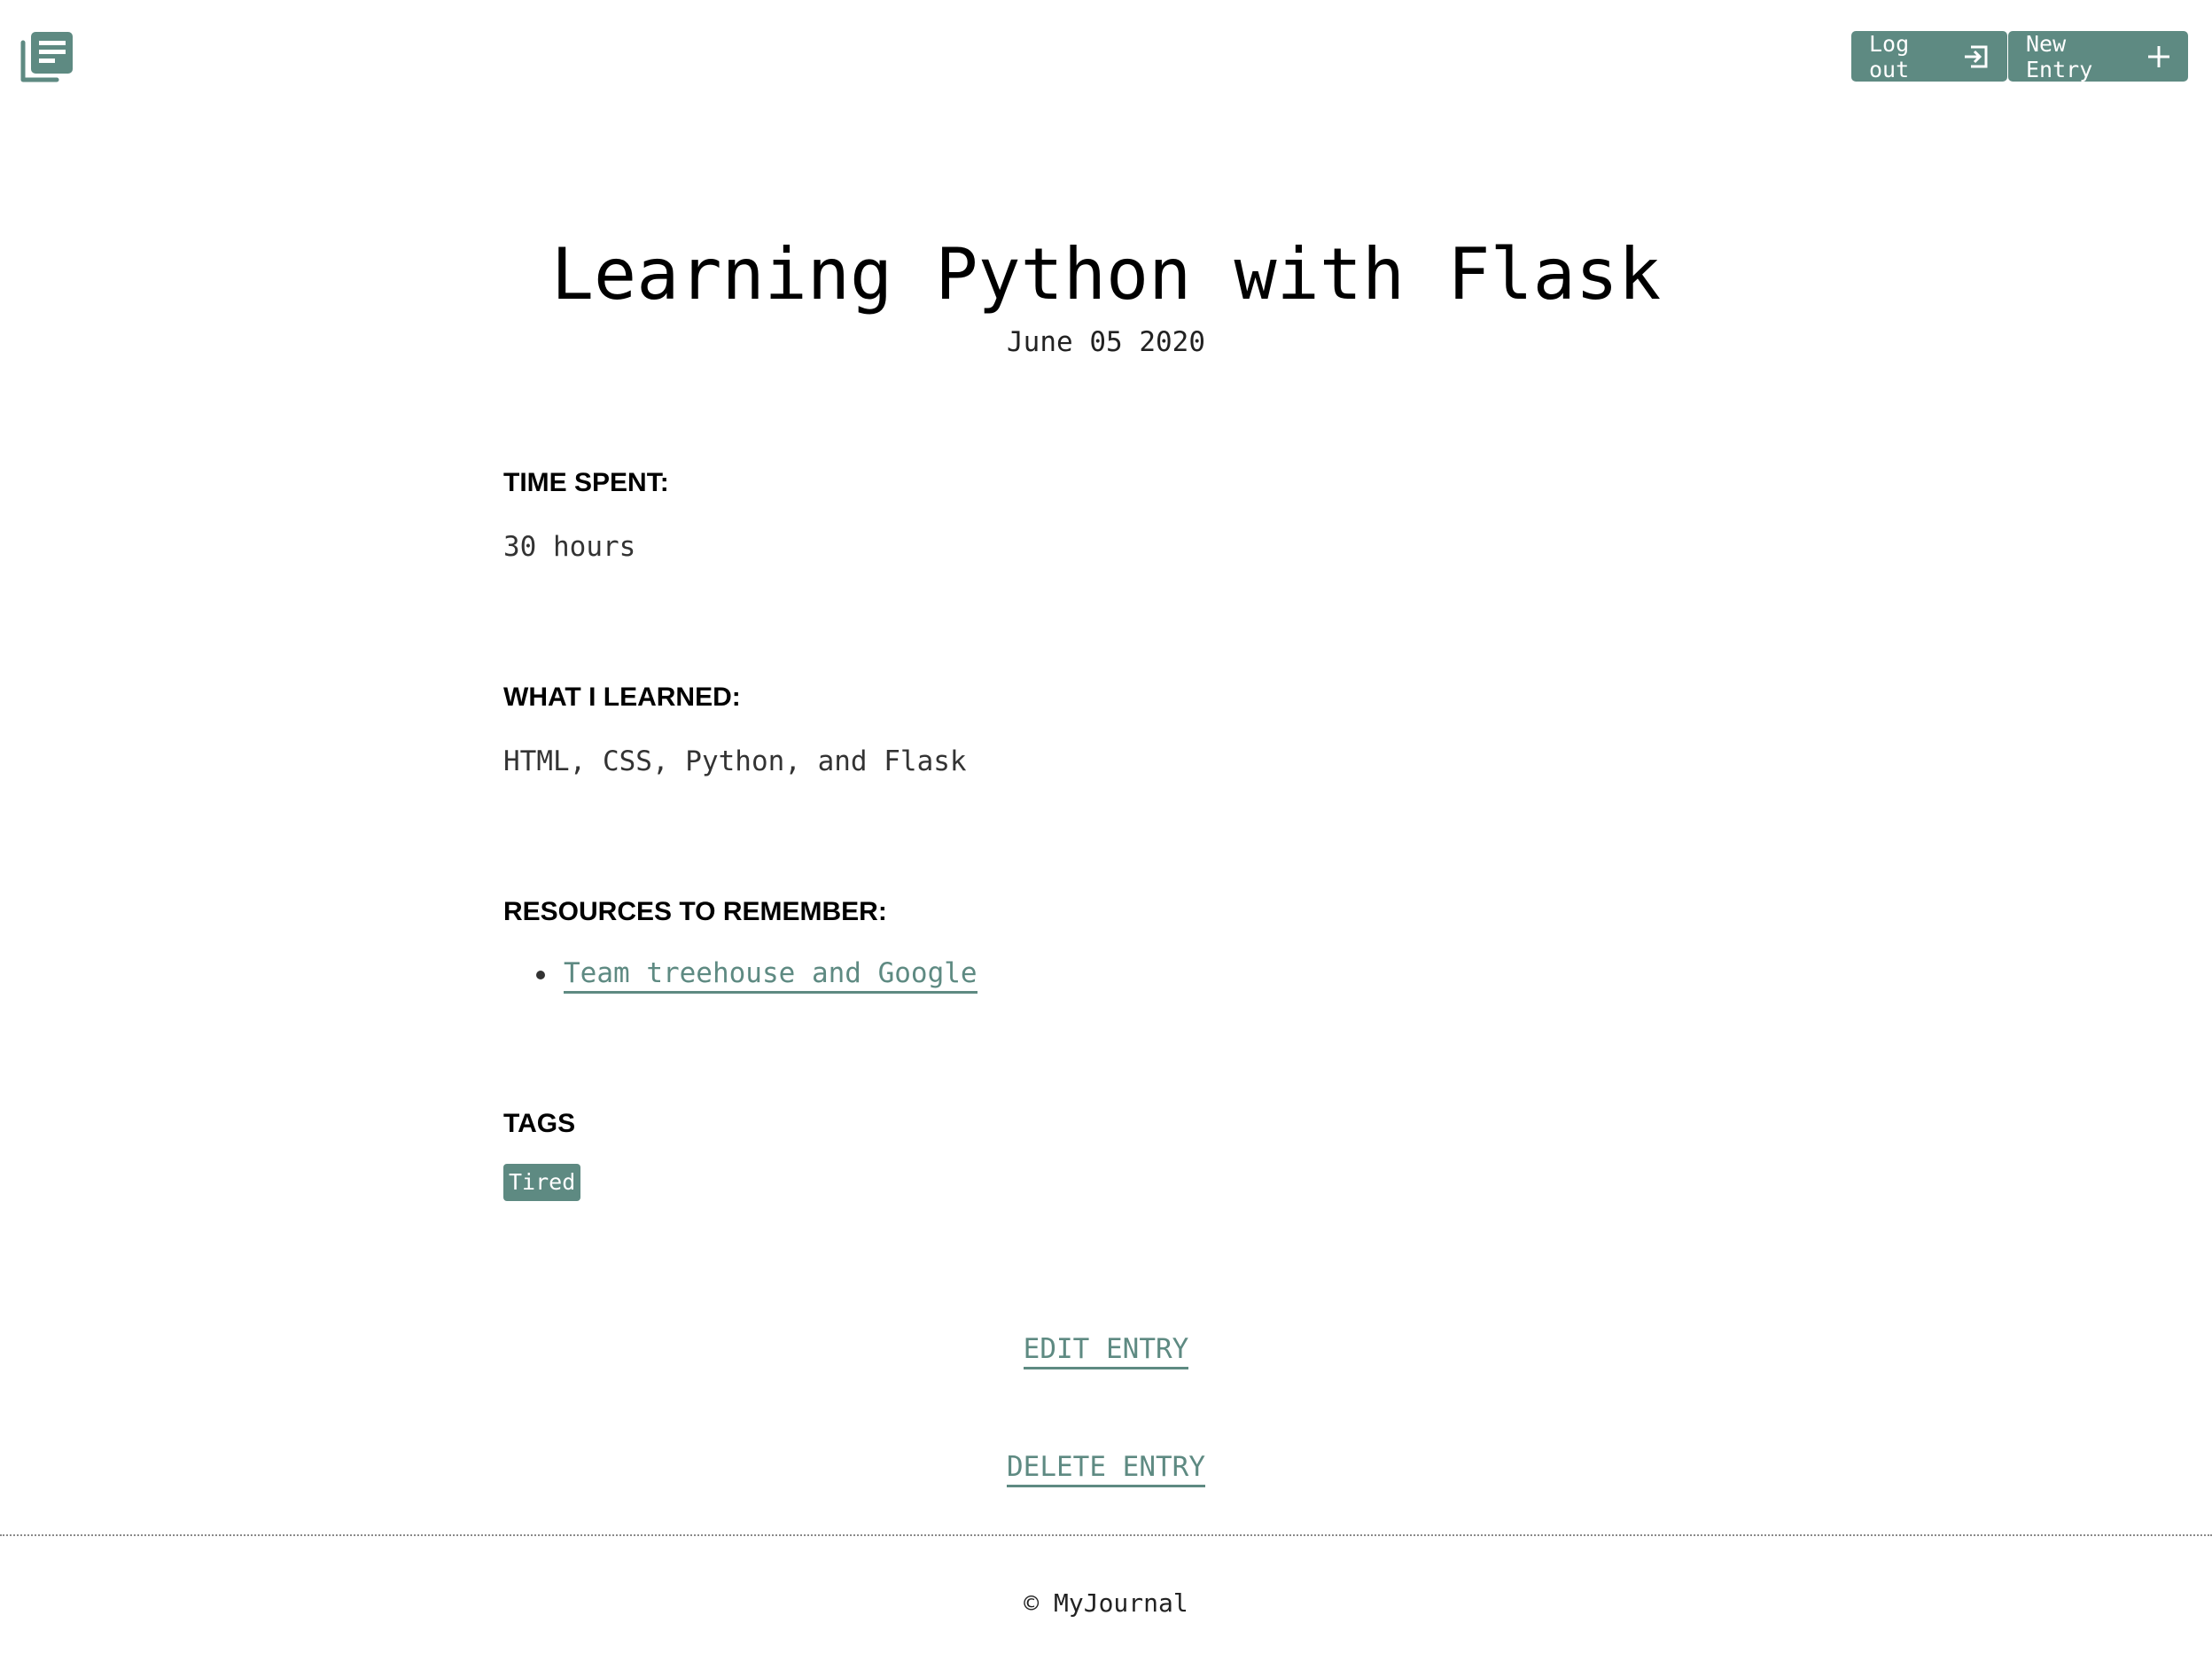  I want to click on logout-button-label: Log out, so click(1890, 56).